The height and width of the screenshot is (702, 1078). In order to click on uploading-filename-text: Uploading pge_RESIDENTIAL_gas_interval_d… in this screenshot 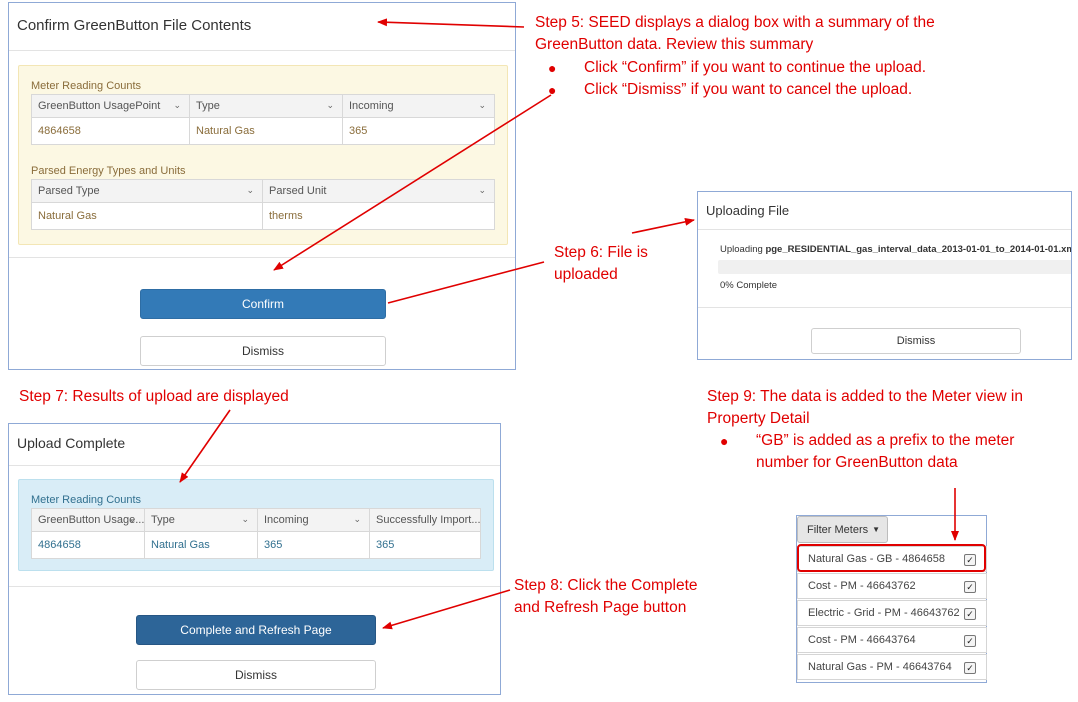, I will do `click(896, 249)`.